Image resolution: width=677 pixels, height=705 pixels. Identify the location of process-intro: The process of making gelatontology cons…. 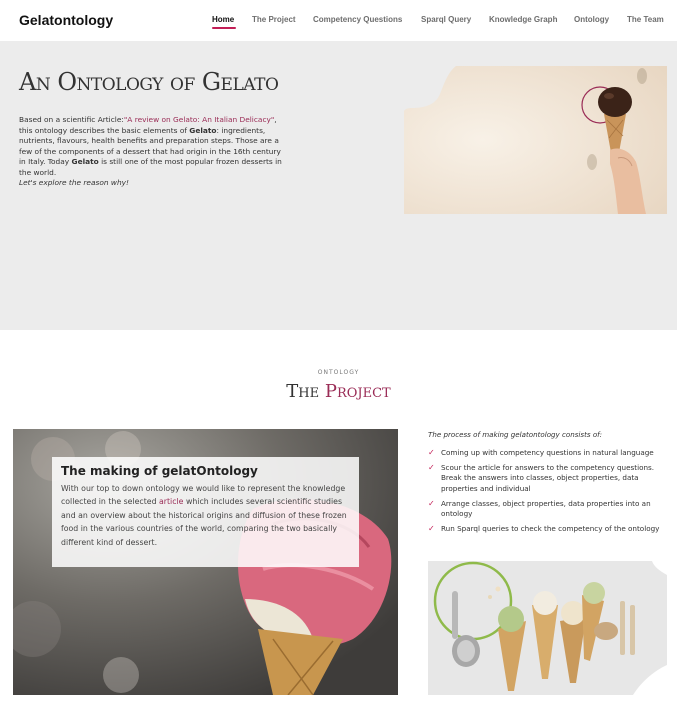
(515, 434).